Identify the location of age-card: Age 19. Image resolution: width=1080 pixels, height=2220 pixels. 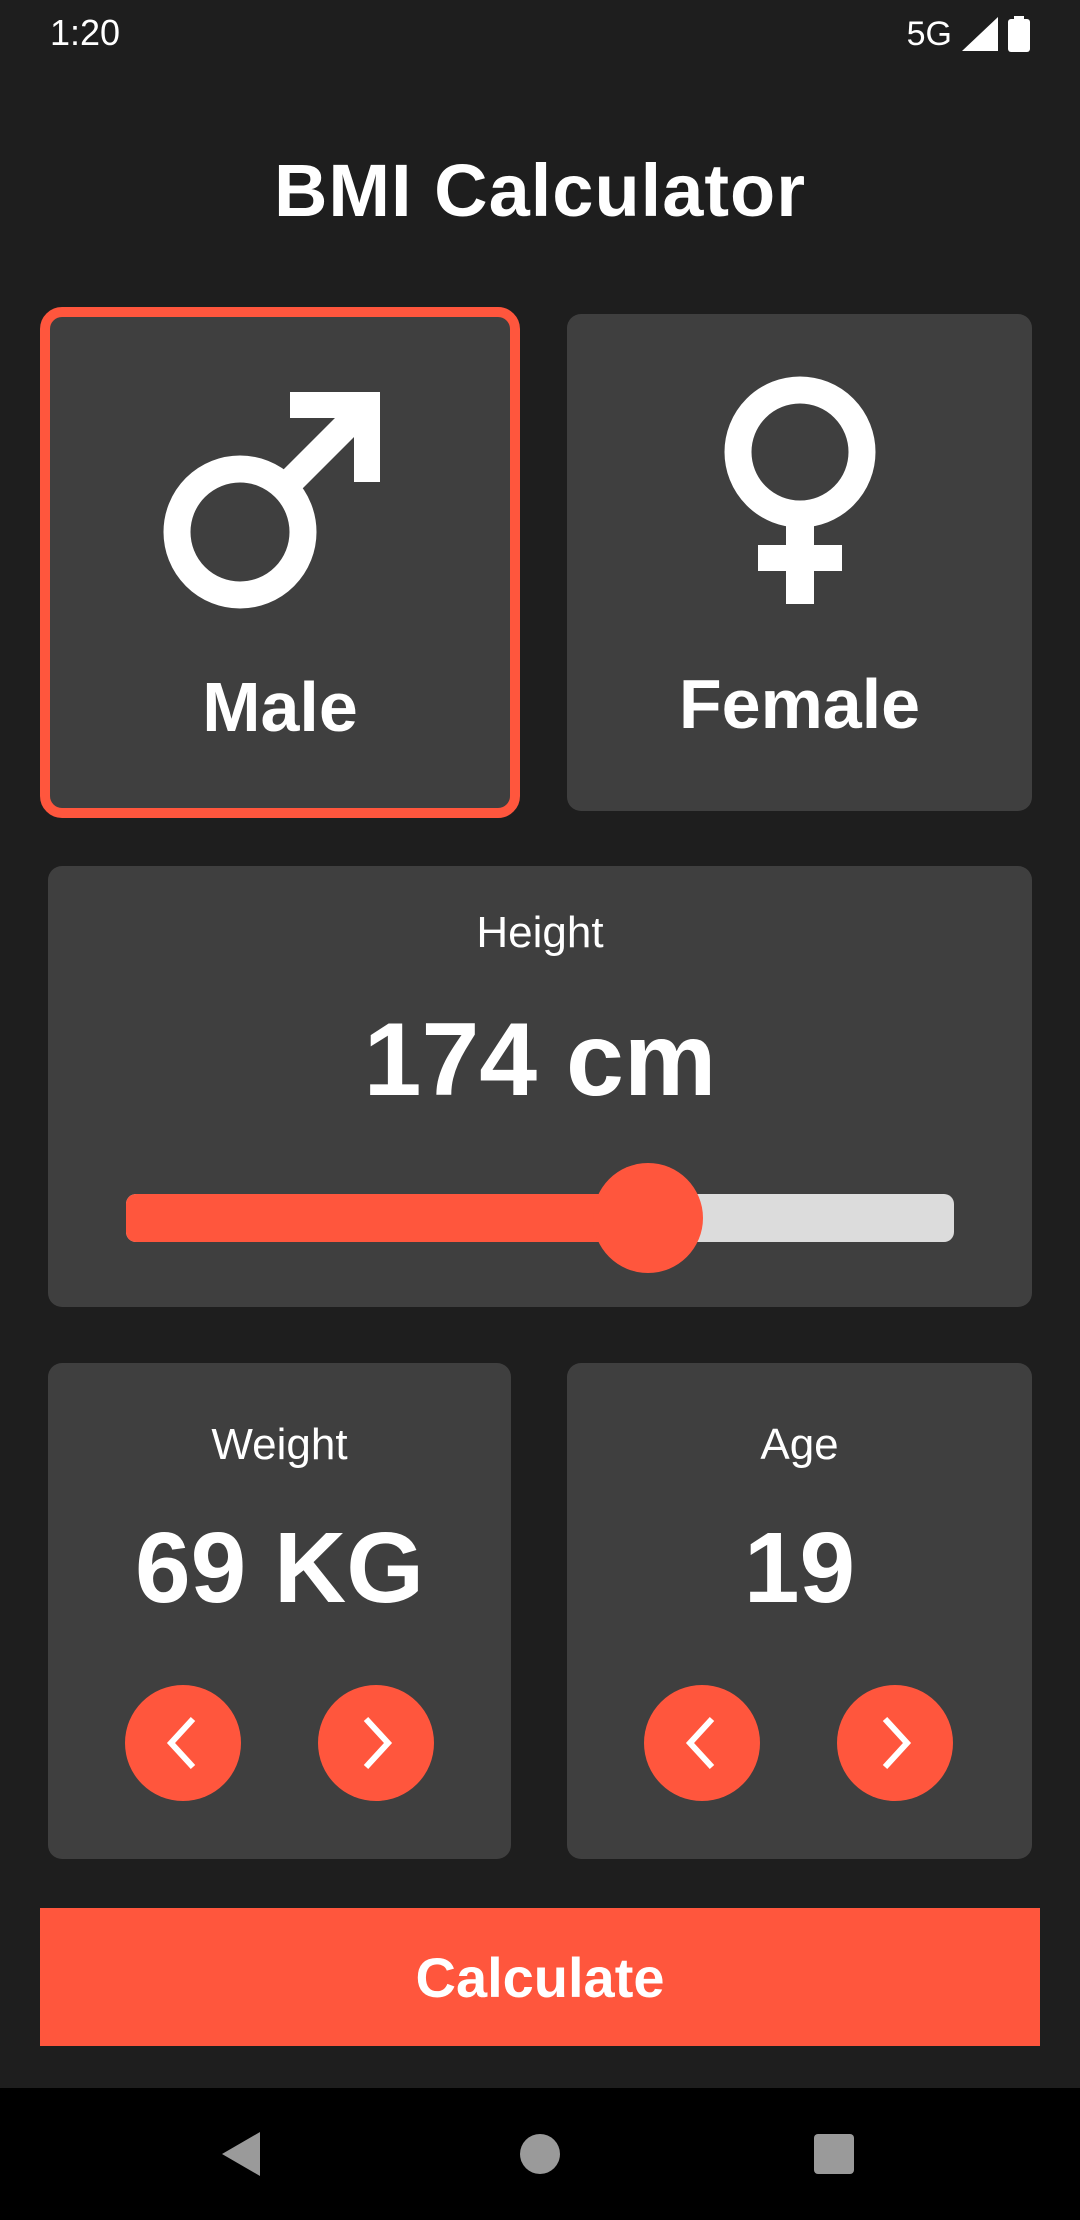
(799, 1611).